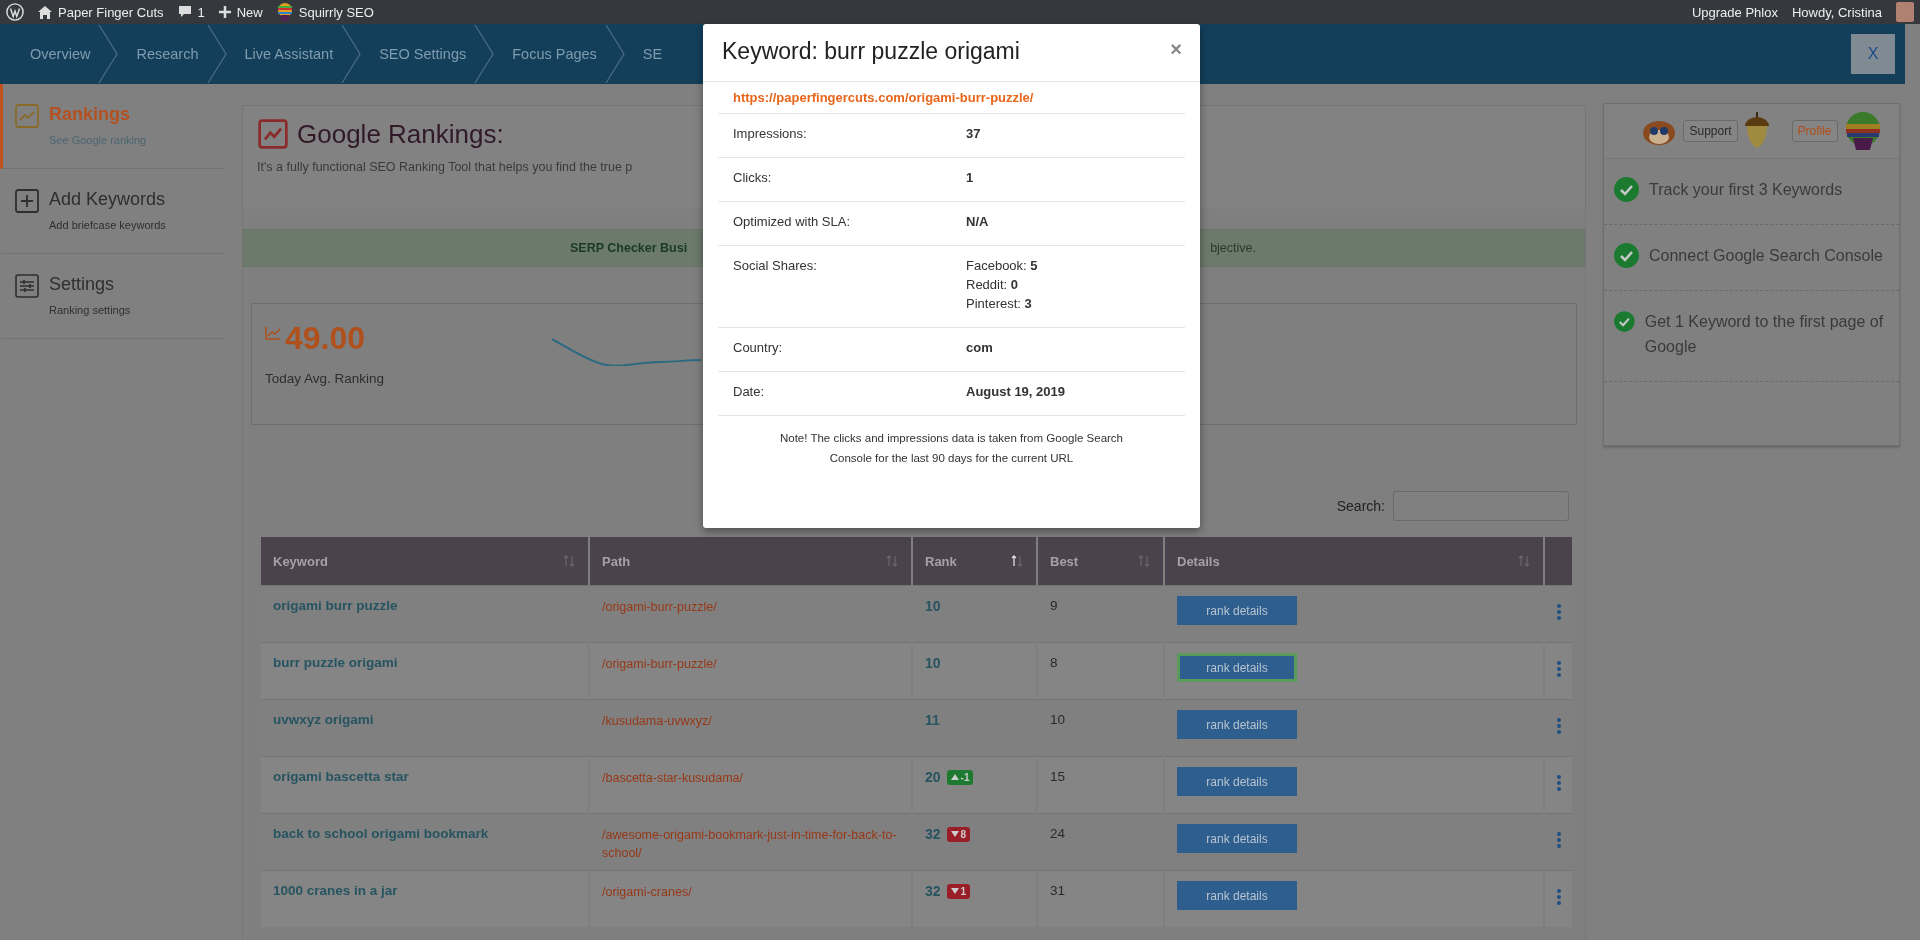 Image resolution: width=1920 pixels, height=940 pixels. Describe the element at coordinates (958, 834) in the screenshot. I see `rank-change-badge: 8` at that location.